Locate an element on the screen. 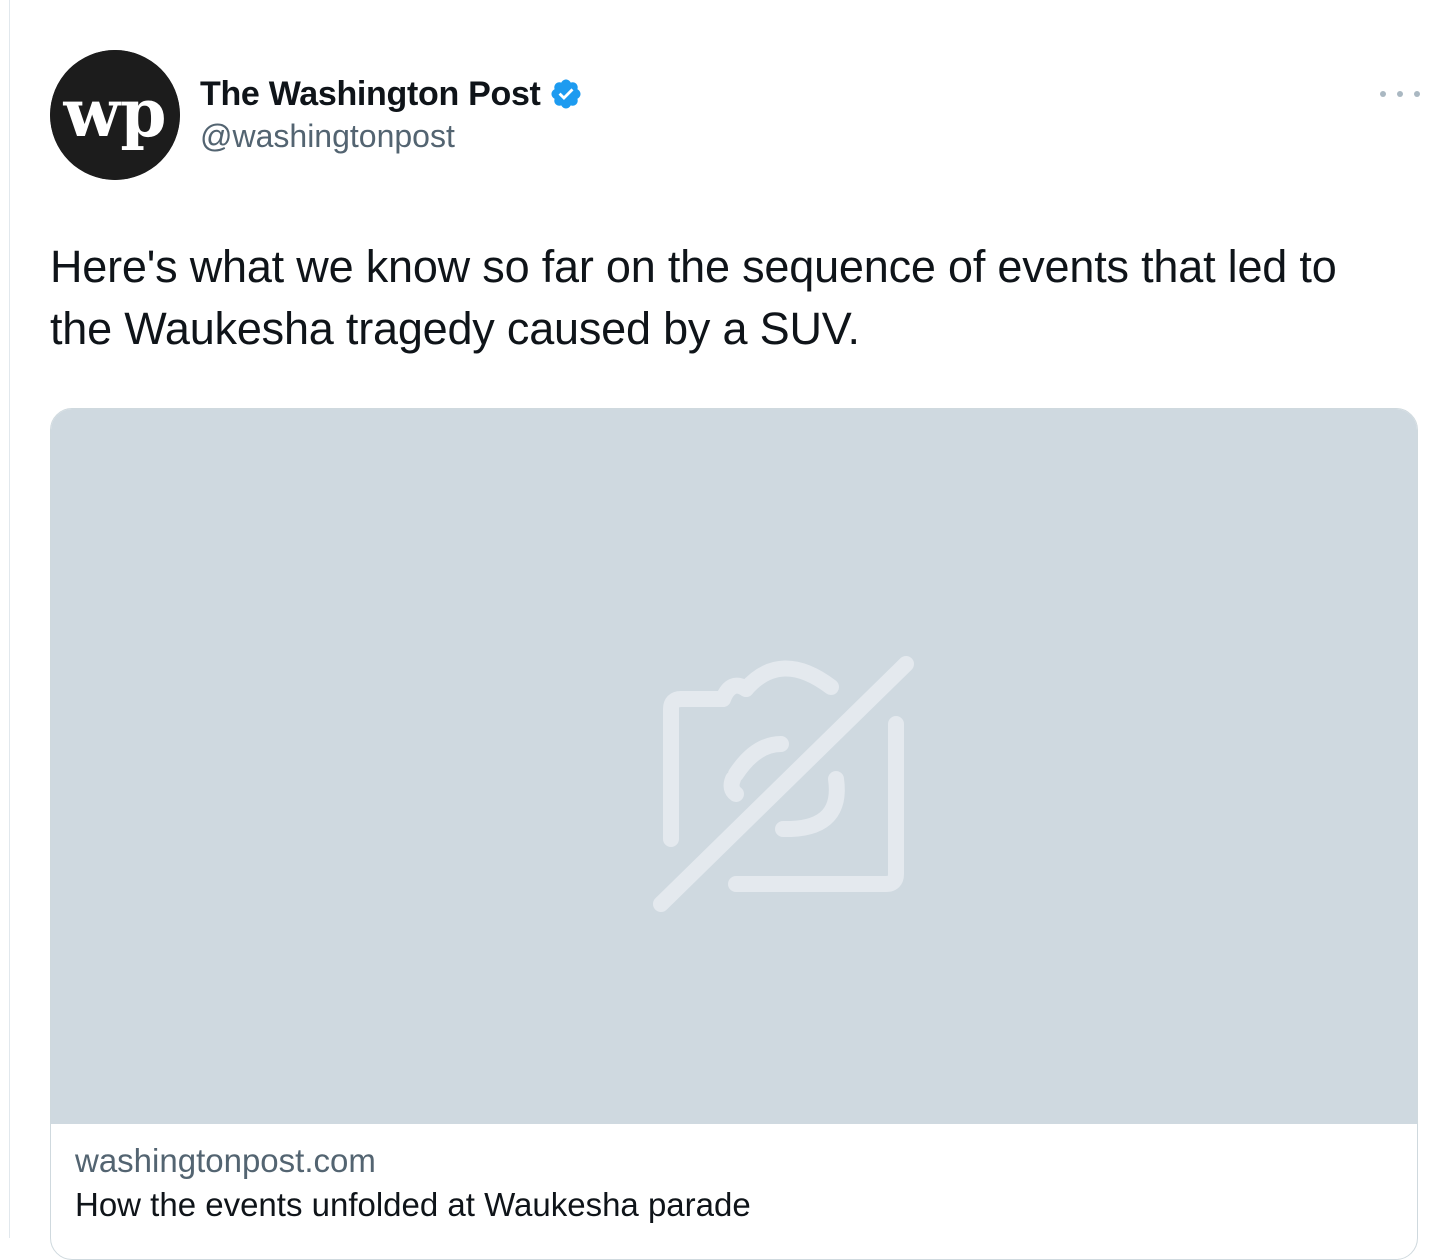  author-avatar: wp is located at coordinates (115, 115).